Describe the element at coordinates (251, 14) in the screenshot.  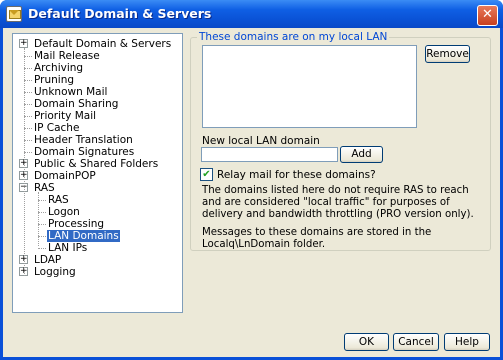
I see `title-bar: Default Domain & Servers ✕` at that location.